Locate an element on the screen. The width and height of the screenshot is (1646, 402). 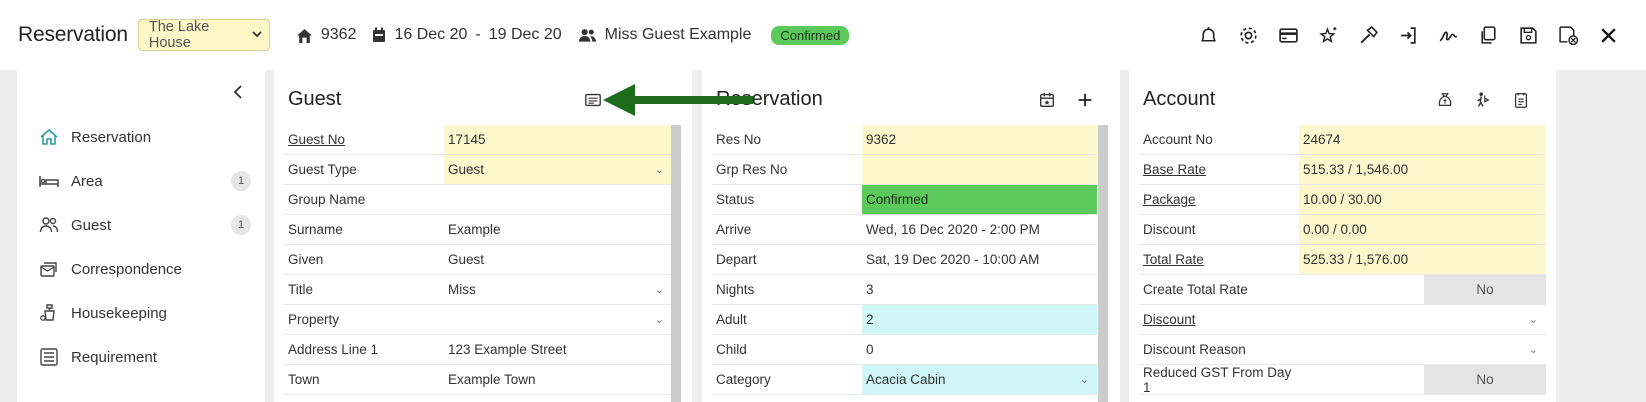
sign-in-icon is located at coordinates (1408, 35).